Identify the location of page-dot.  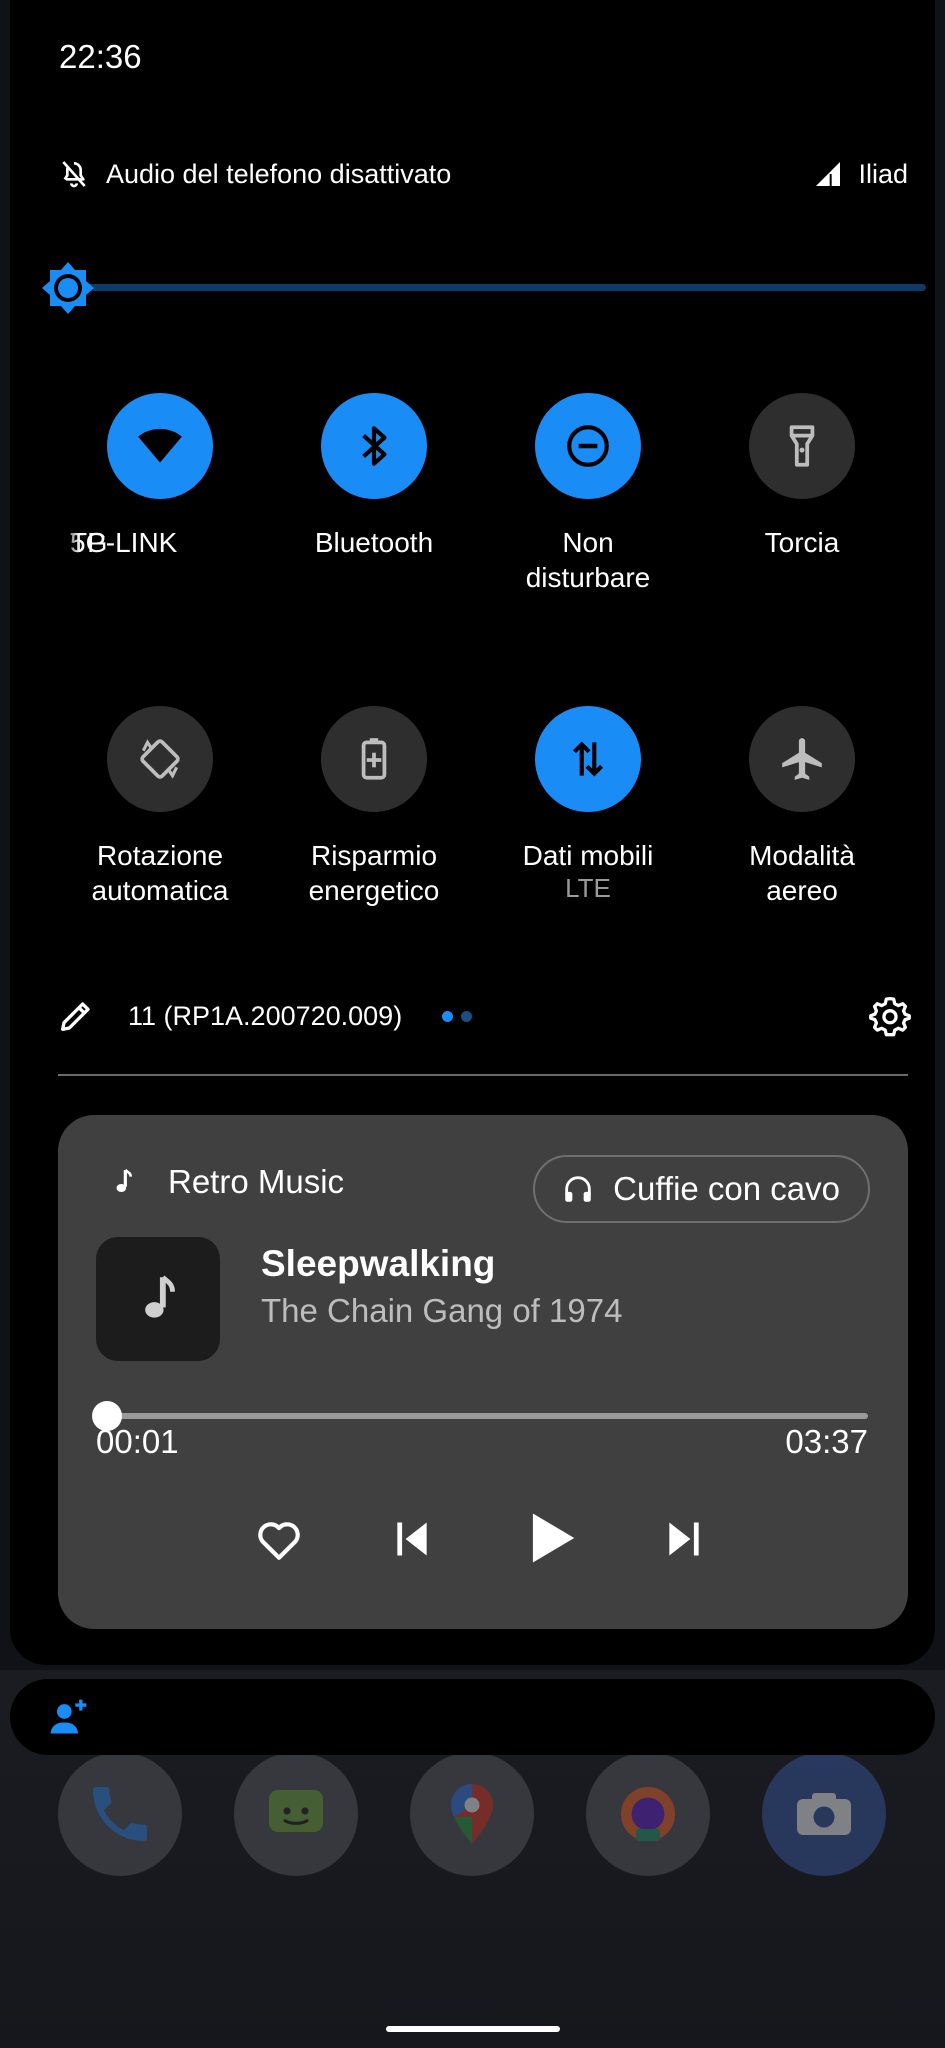
(467, 1016).